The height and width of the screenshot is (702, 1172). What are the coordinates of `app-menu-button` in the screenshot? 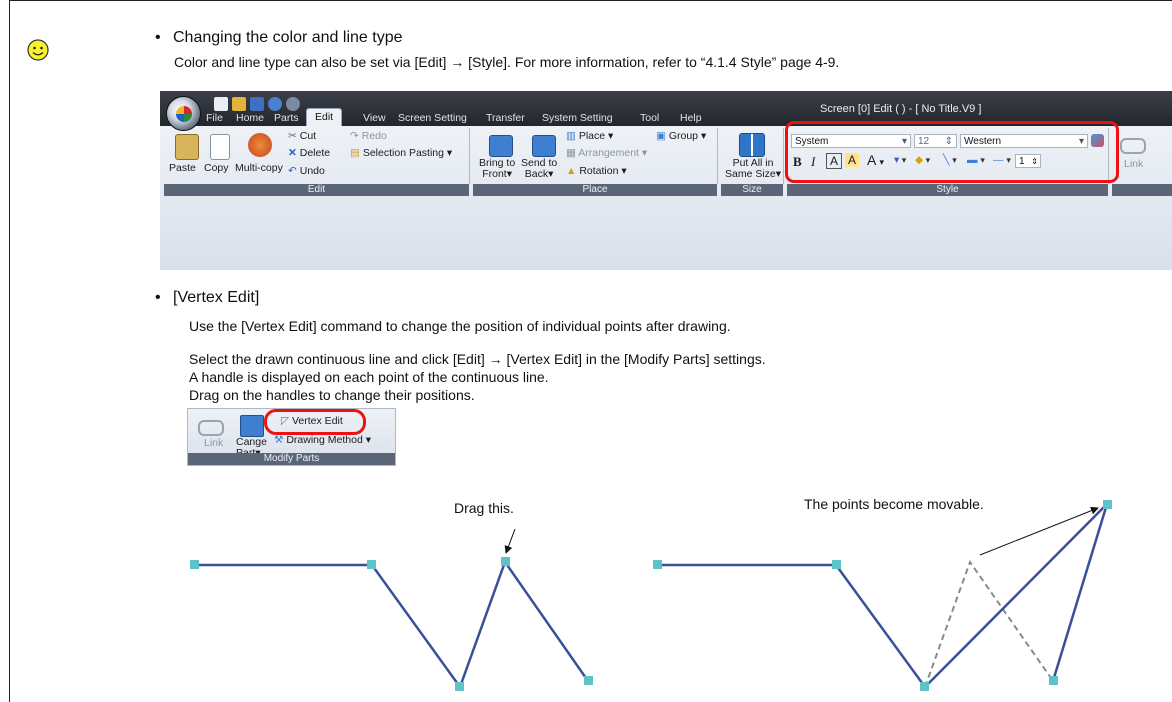 It's located at (183, 113).